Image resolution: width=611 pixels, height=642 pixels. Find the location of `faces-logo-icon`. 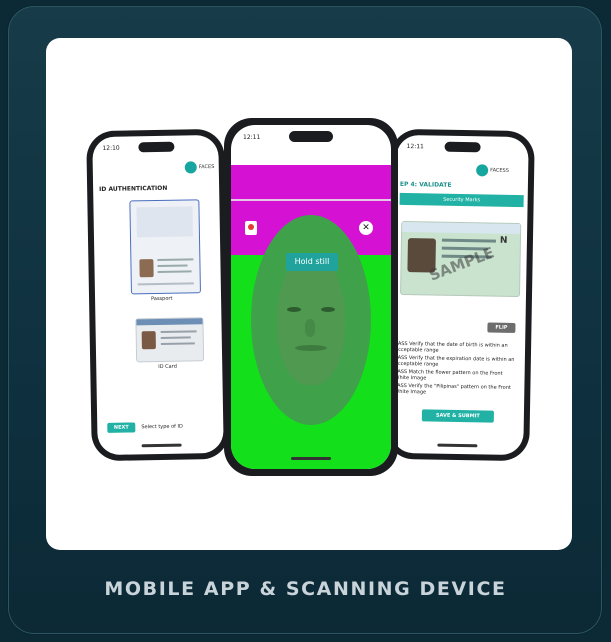

faces-logo-icon is located at coordinates (190, 167).